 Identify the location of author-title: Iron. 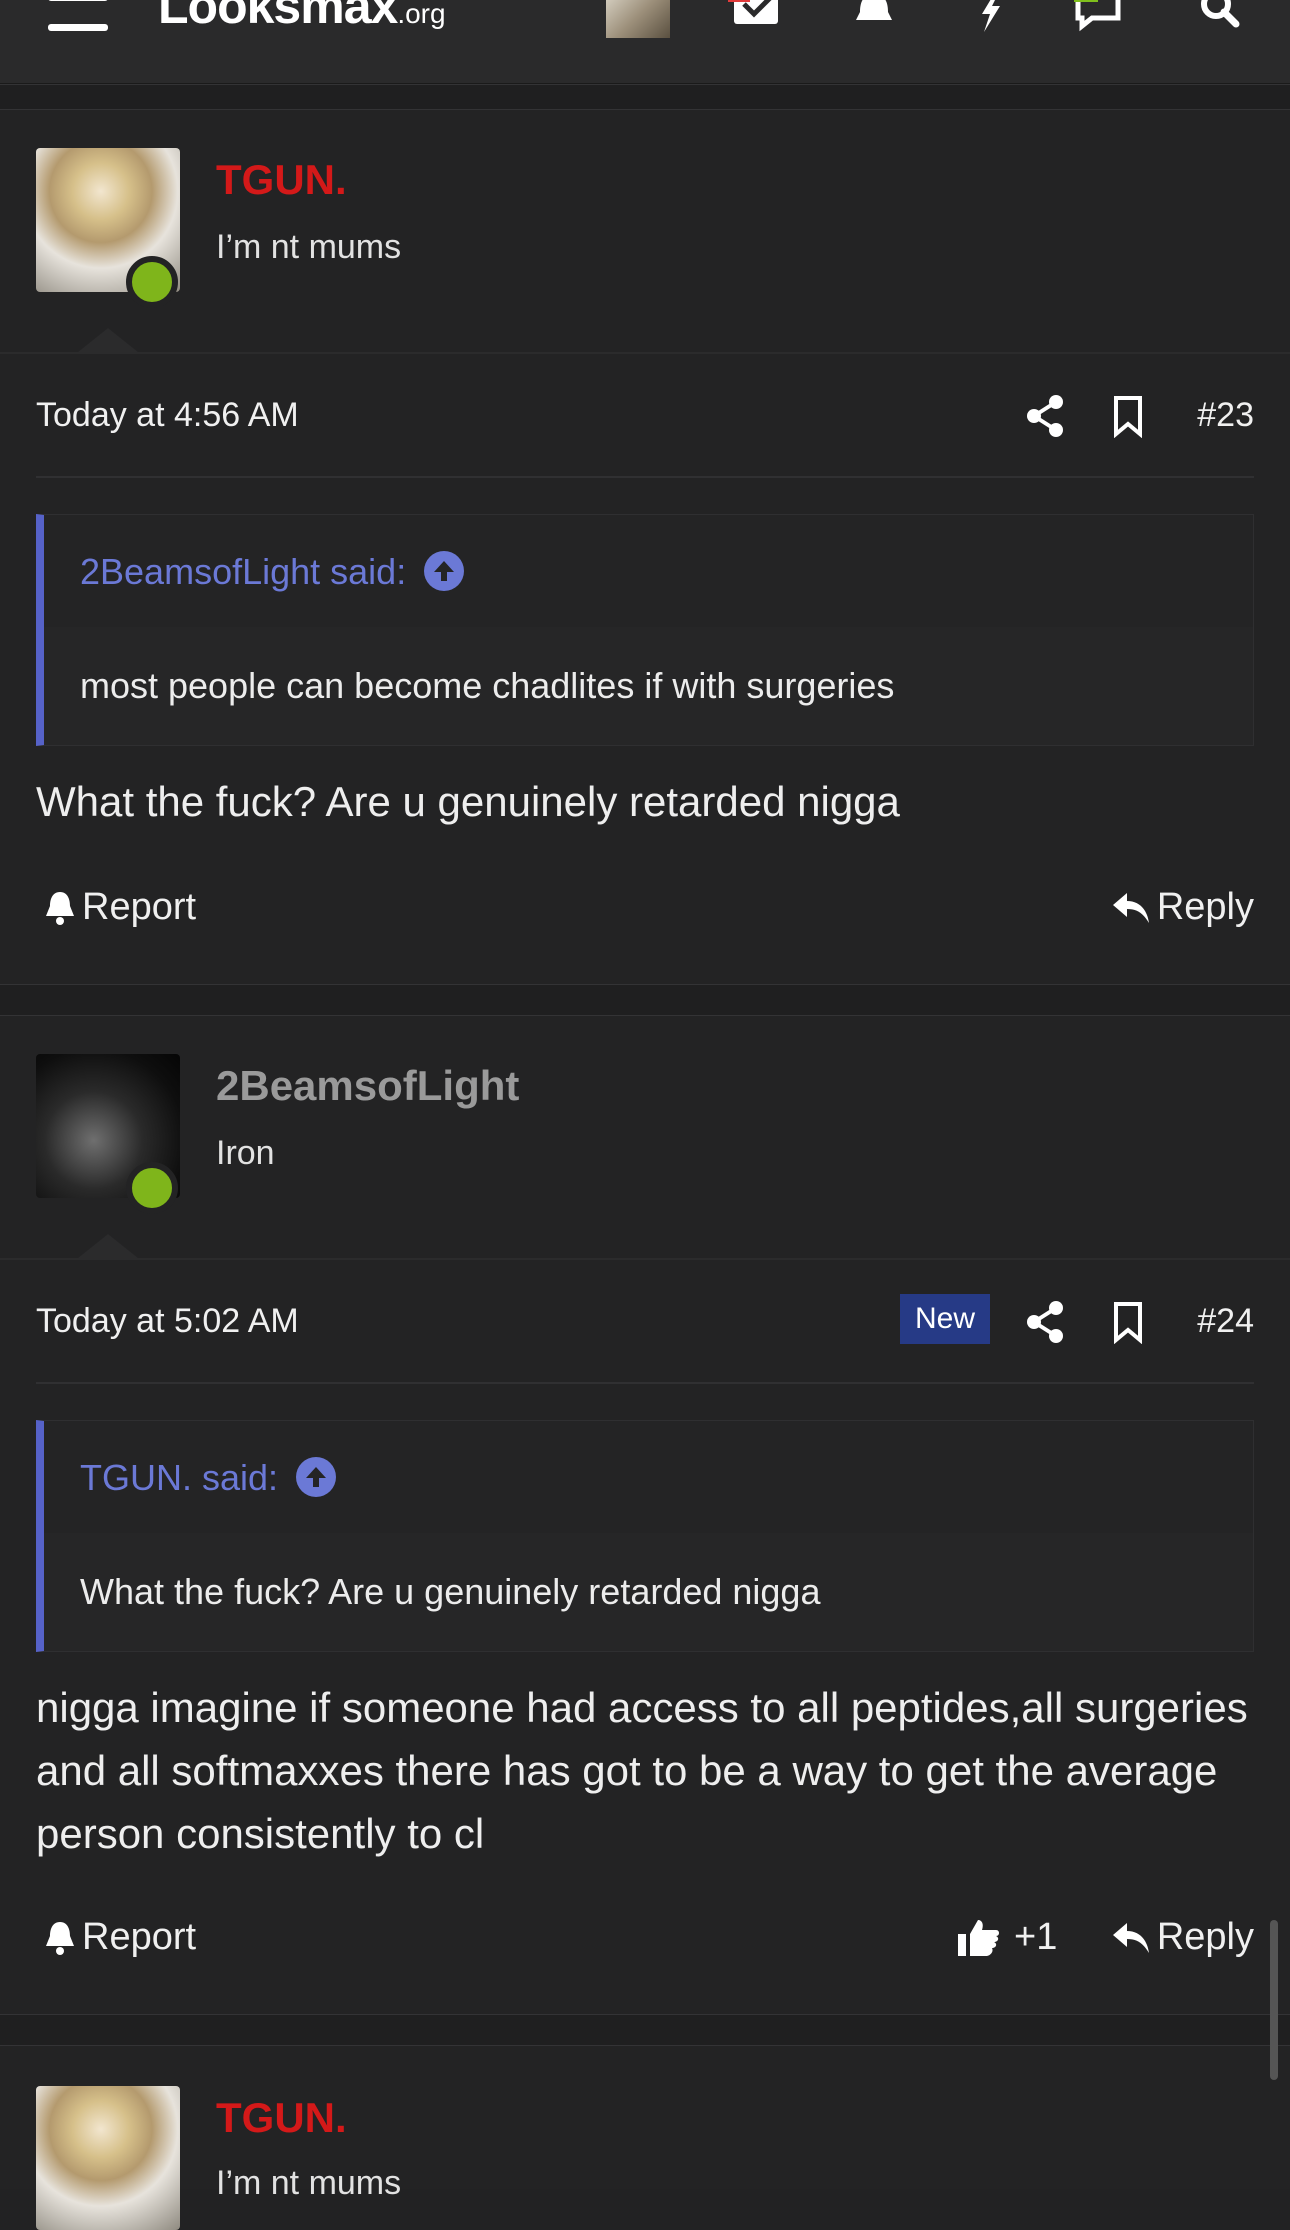
(245, 1153).